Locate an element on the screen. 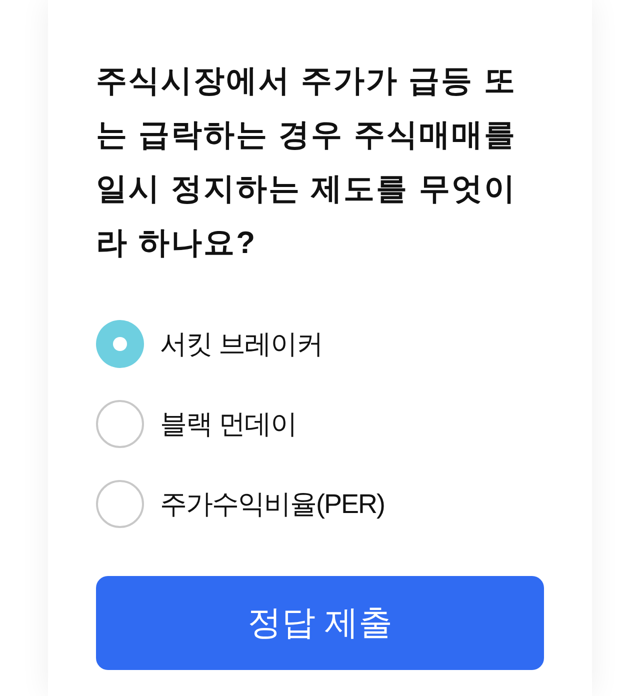  option-label: 블랙 먼데이 is located at coordinates (228, 424).